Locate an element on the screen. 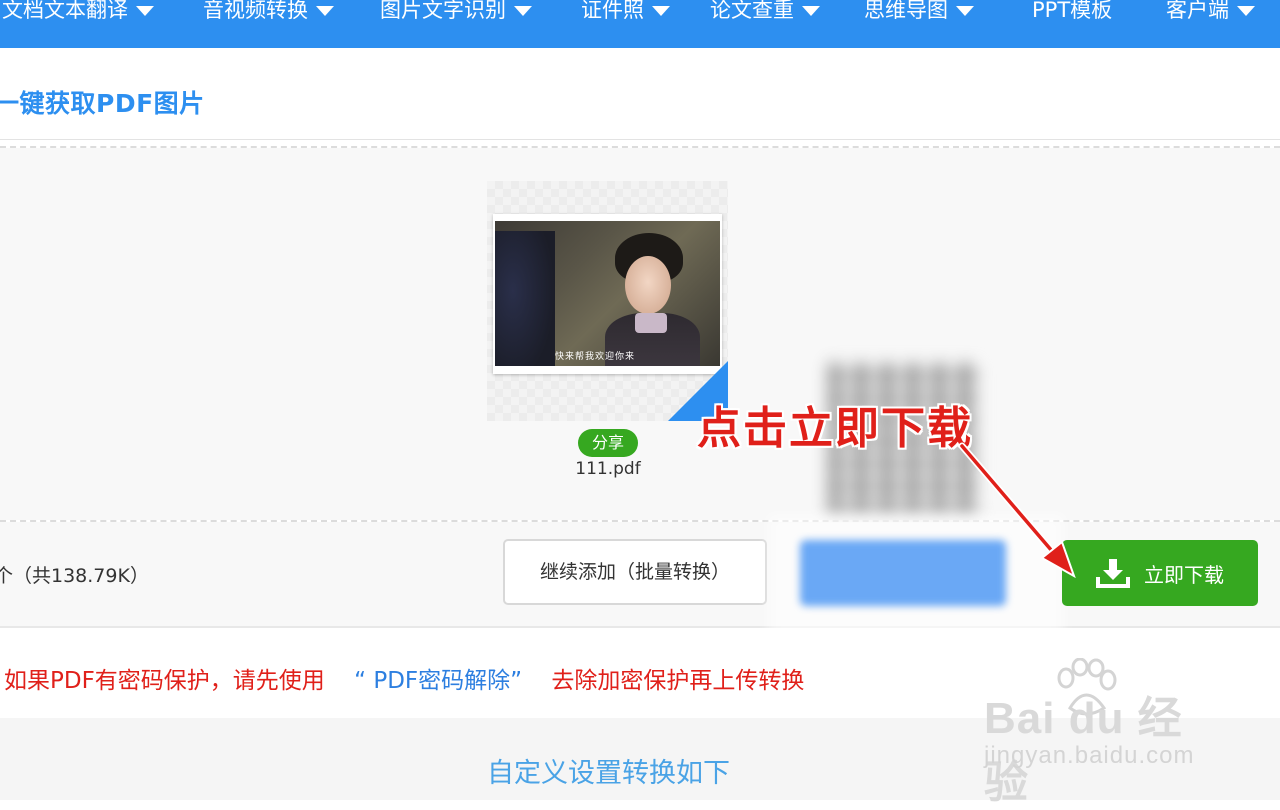 This screenshot has width=1280, height=810. nav-item-client: 客户端 is located at coordinates (1210, 15).